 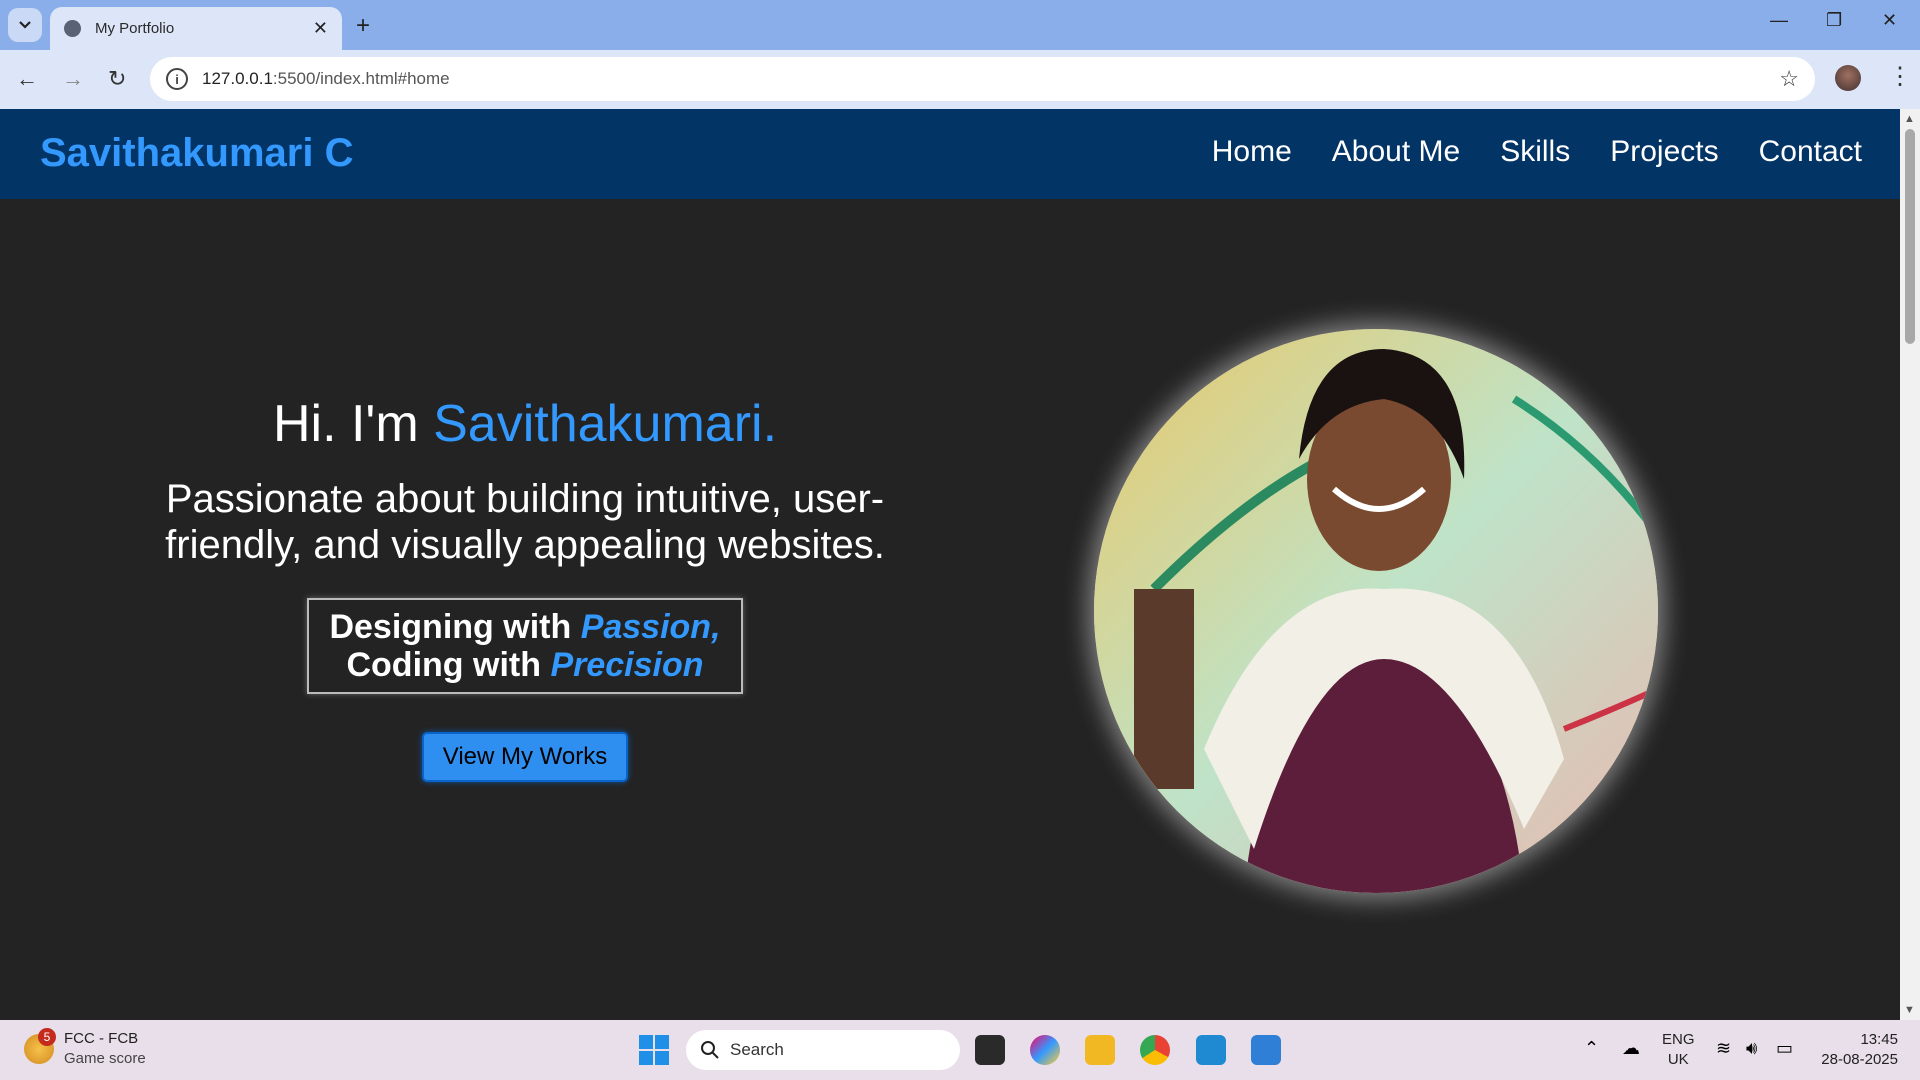 I want to click on profile-avatar, so click(x=1848, y=78).